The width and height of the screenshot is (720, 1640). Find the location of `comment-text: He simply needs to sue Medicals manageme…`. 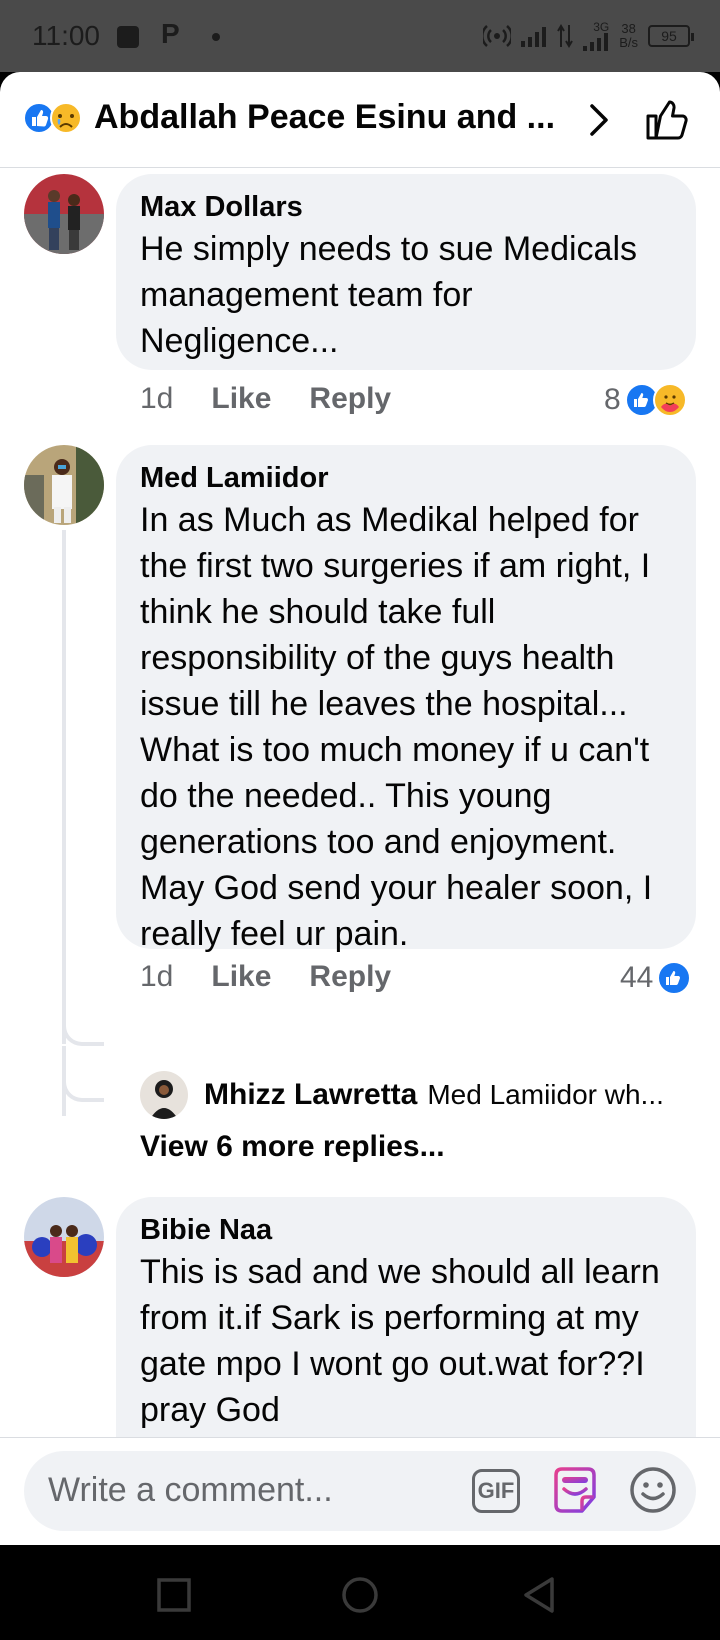

comment-text: He simply needs to sue Medicals manageme… is located at coordinates (389, 295).